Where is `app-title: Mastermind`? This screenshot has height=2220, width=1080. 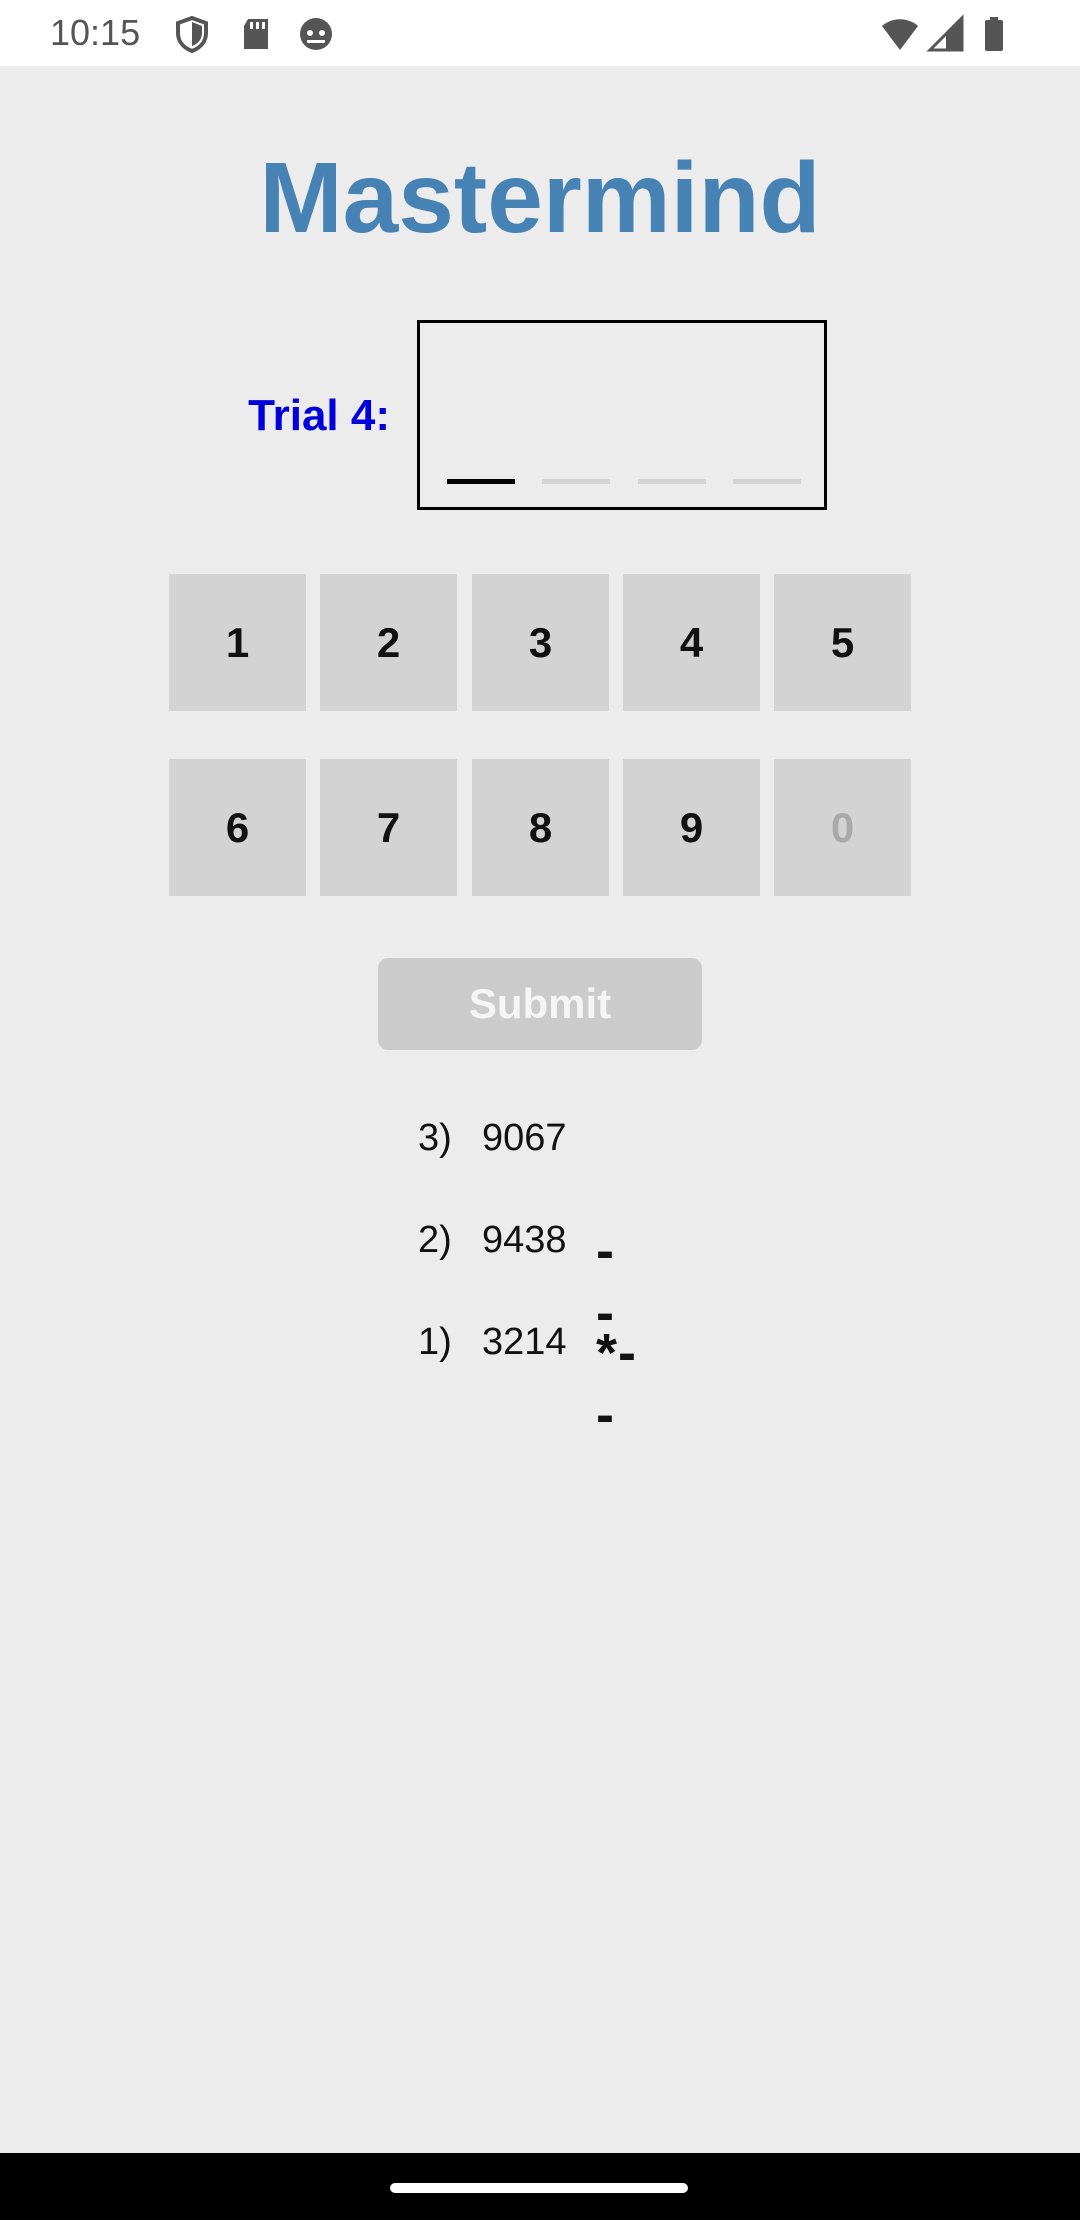
app-title: Mastermind is located at coordinates (540, 198).